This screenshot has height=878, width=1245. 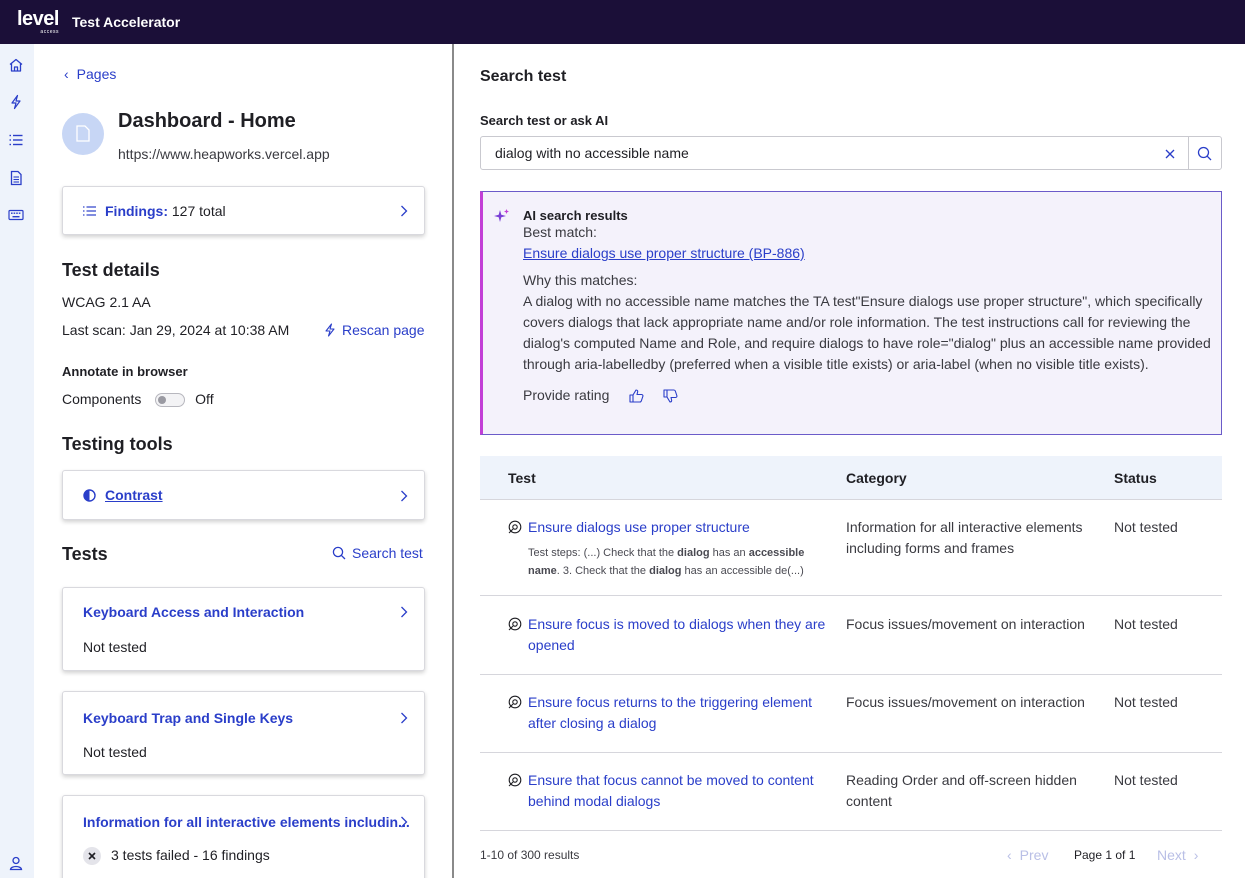 I want to click on provide-rating-label: Provide rating, so click(x=566, y=395).